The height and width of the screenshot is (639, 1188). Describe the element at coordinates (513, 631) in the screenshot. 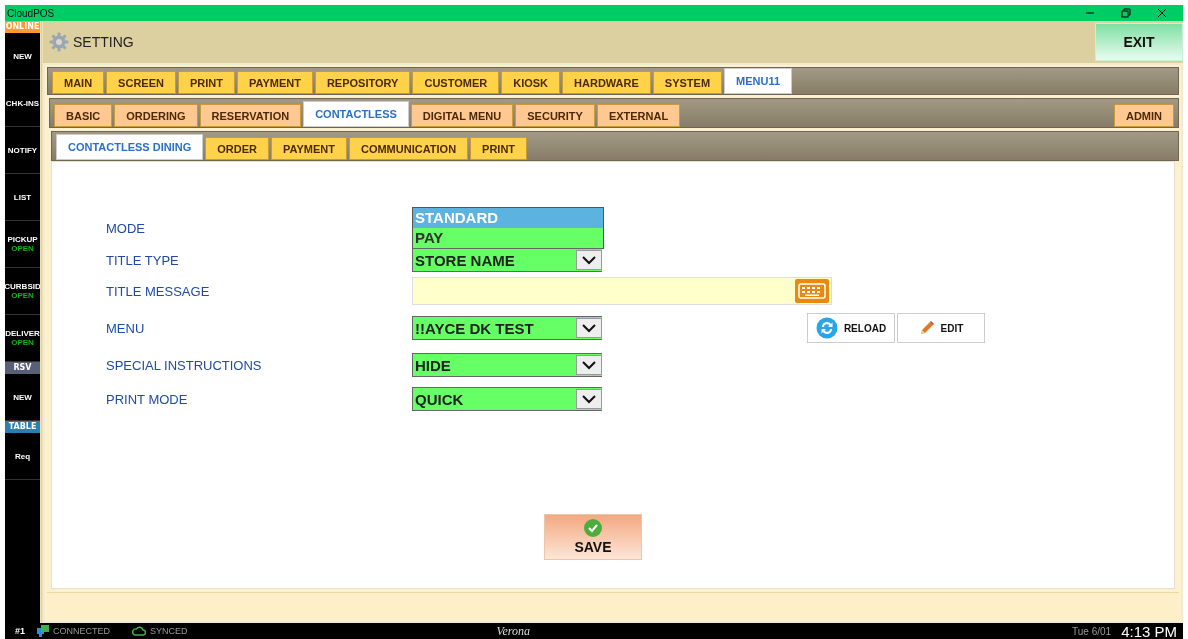

I see `location-name: Verona` at that location.